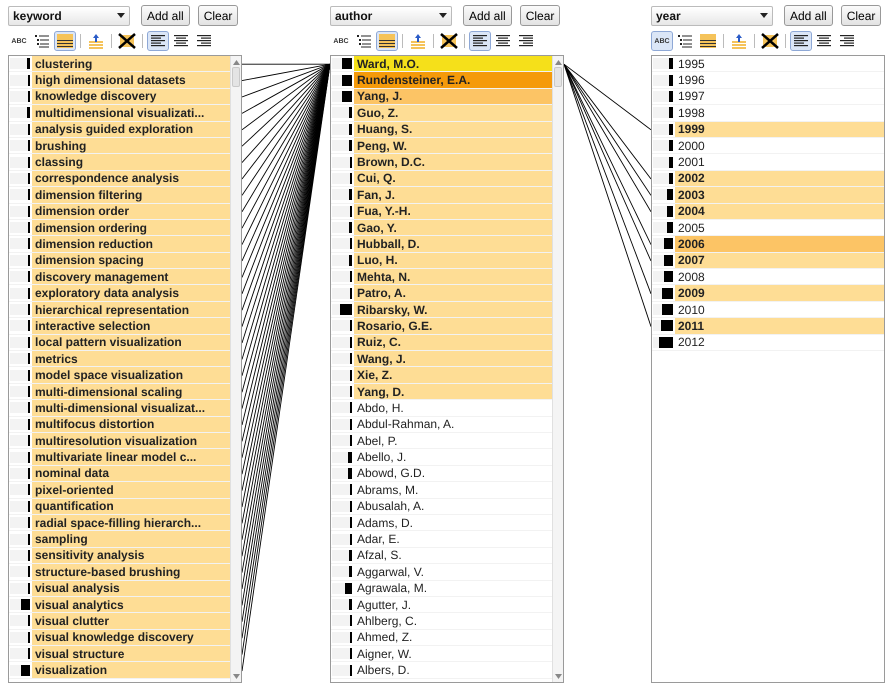  What do you see at coordinates (453, 375) in the screenshot?
I see `list-item: Xie, Z.` at bounding box center [453, 375].